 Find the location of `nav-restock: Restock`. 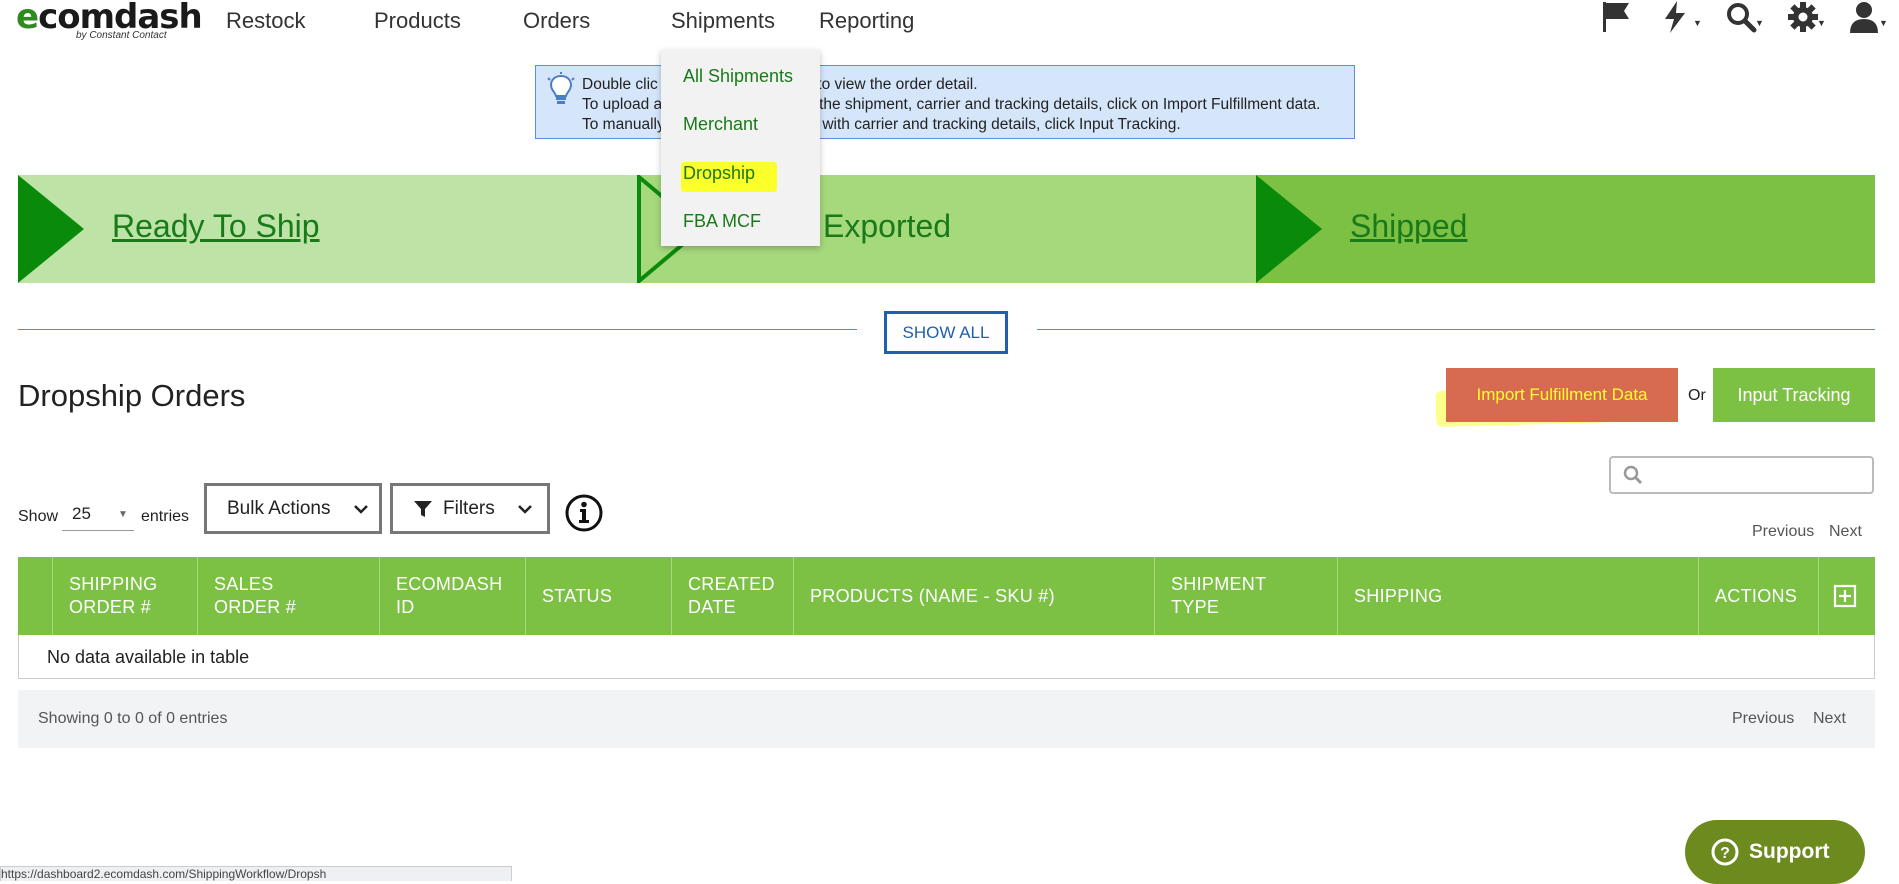

nav-restock: Restock is located at coordinates (265, 21).